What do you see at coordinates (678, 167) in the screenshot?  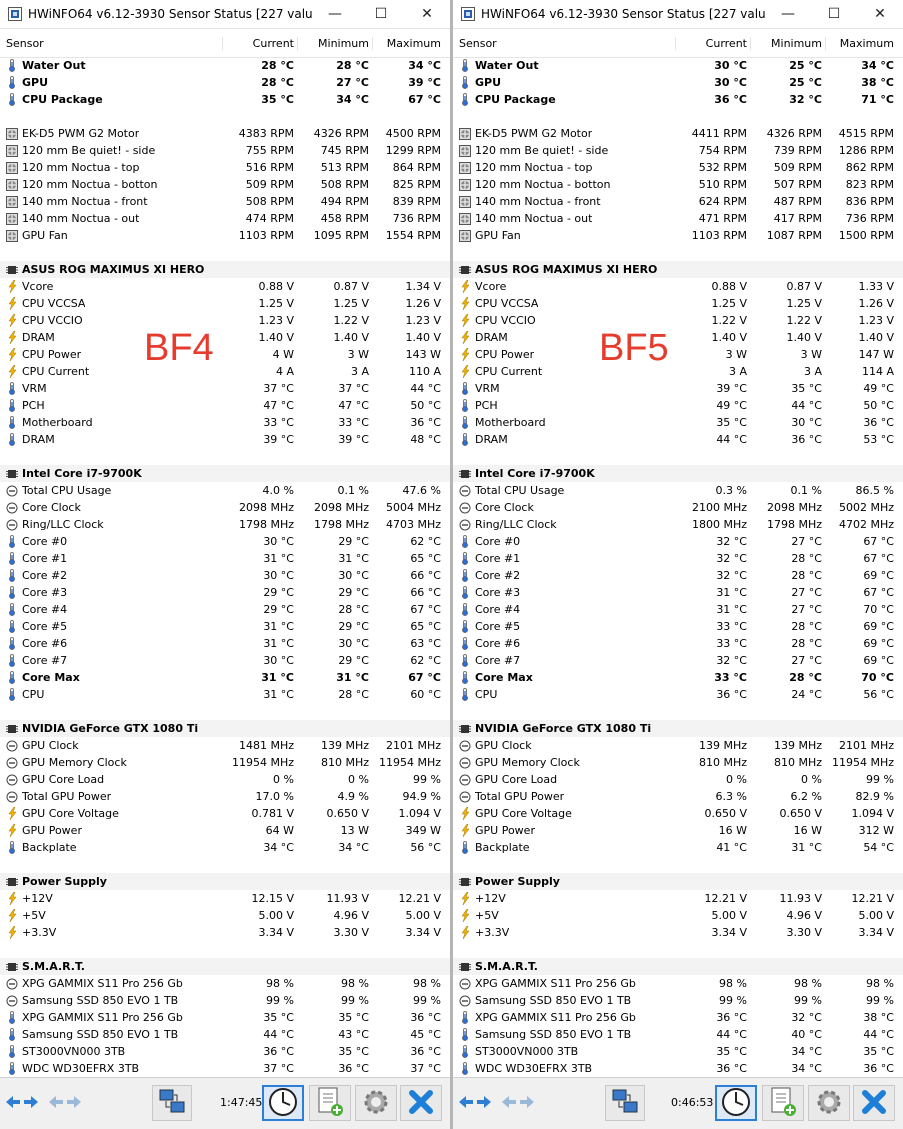 I see `sensor-row-120-mm-noctua-top: 120 mm Noctua - top 532 RPM 509 RPM 862 RPM` at bounding box center [678, 167].